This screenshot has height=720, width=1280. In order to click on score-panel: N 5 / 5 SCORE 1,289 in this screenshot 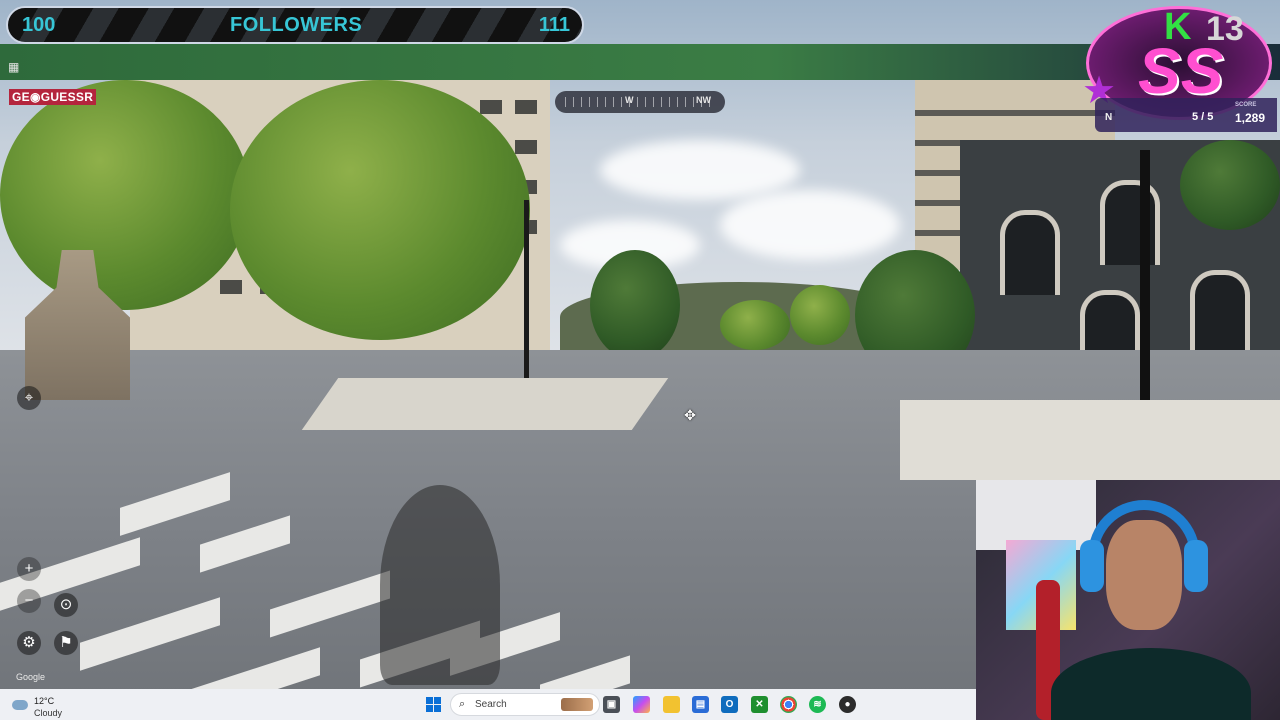, I will do `click(1186, 115)`.